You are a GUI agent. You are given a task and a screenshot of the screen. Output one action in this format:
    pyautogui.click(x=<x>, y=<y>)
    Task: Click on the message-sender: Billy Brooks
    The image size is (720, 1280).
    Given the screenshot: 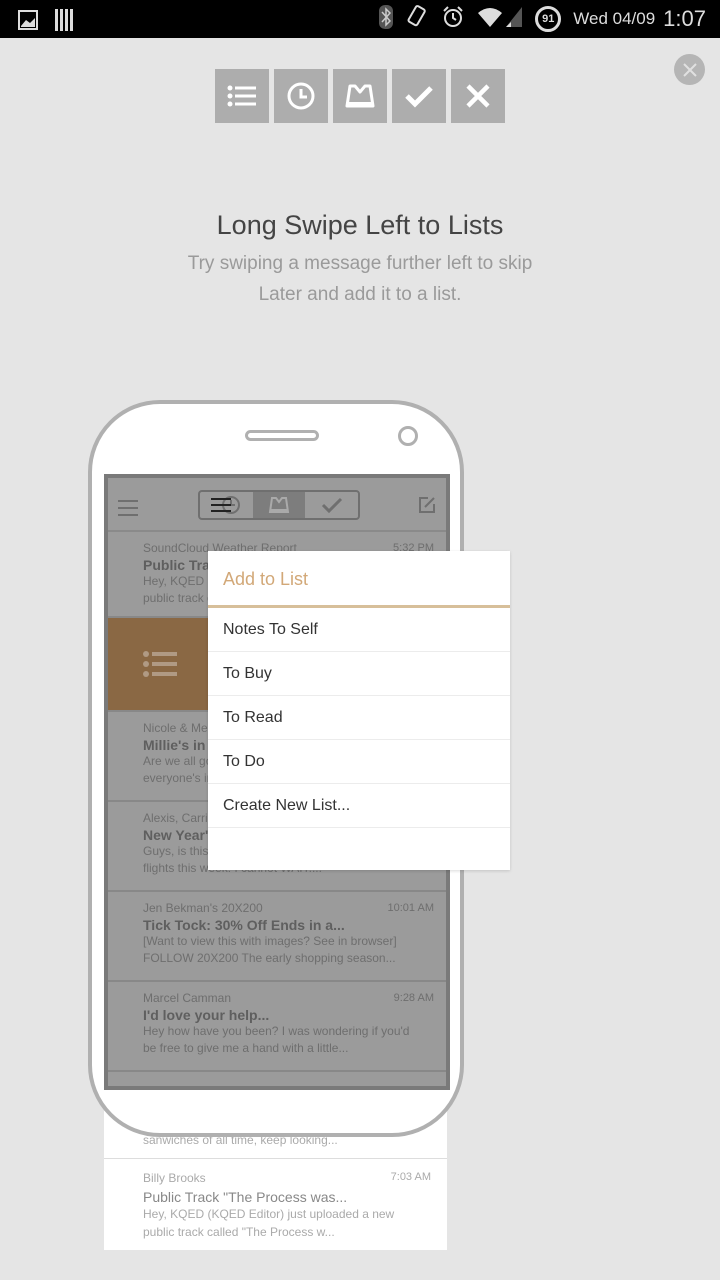 What is the action you would take?
    pyautogui.click(x=174, y=1178)
    